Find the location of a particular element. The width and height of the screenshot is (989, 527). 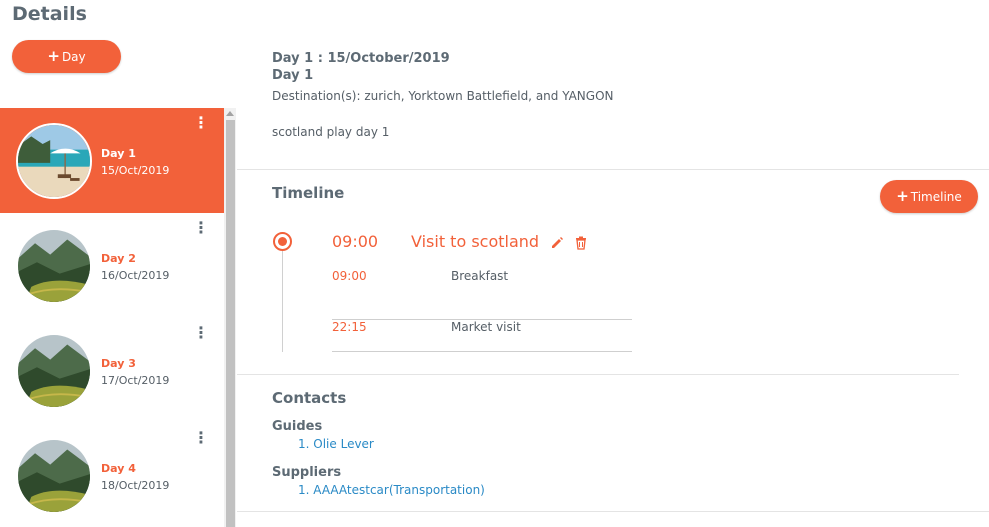

add-day-button: + Day is located at coordinates (66, 56).